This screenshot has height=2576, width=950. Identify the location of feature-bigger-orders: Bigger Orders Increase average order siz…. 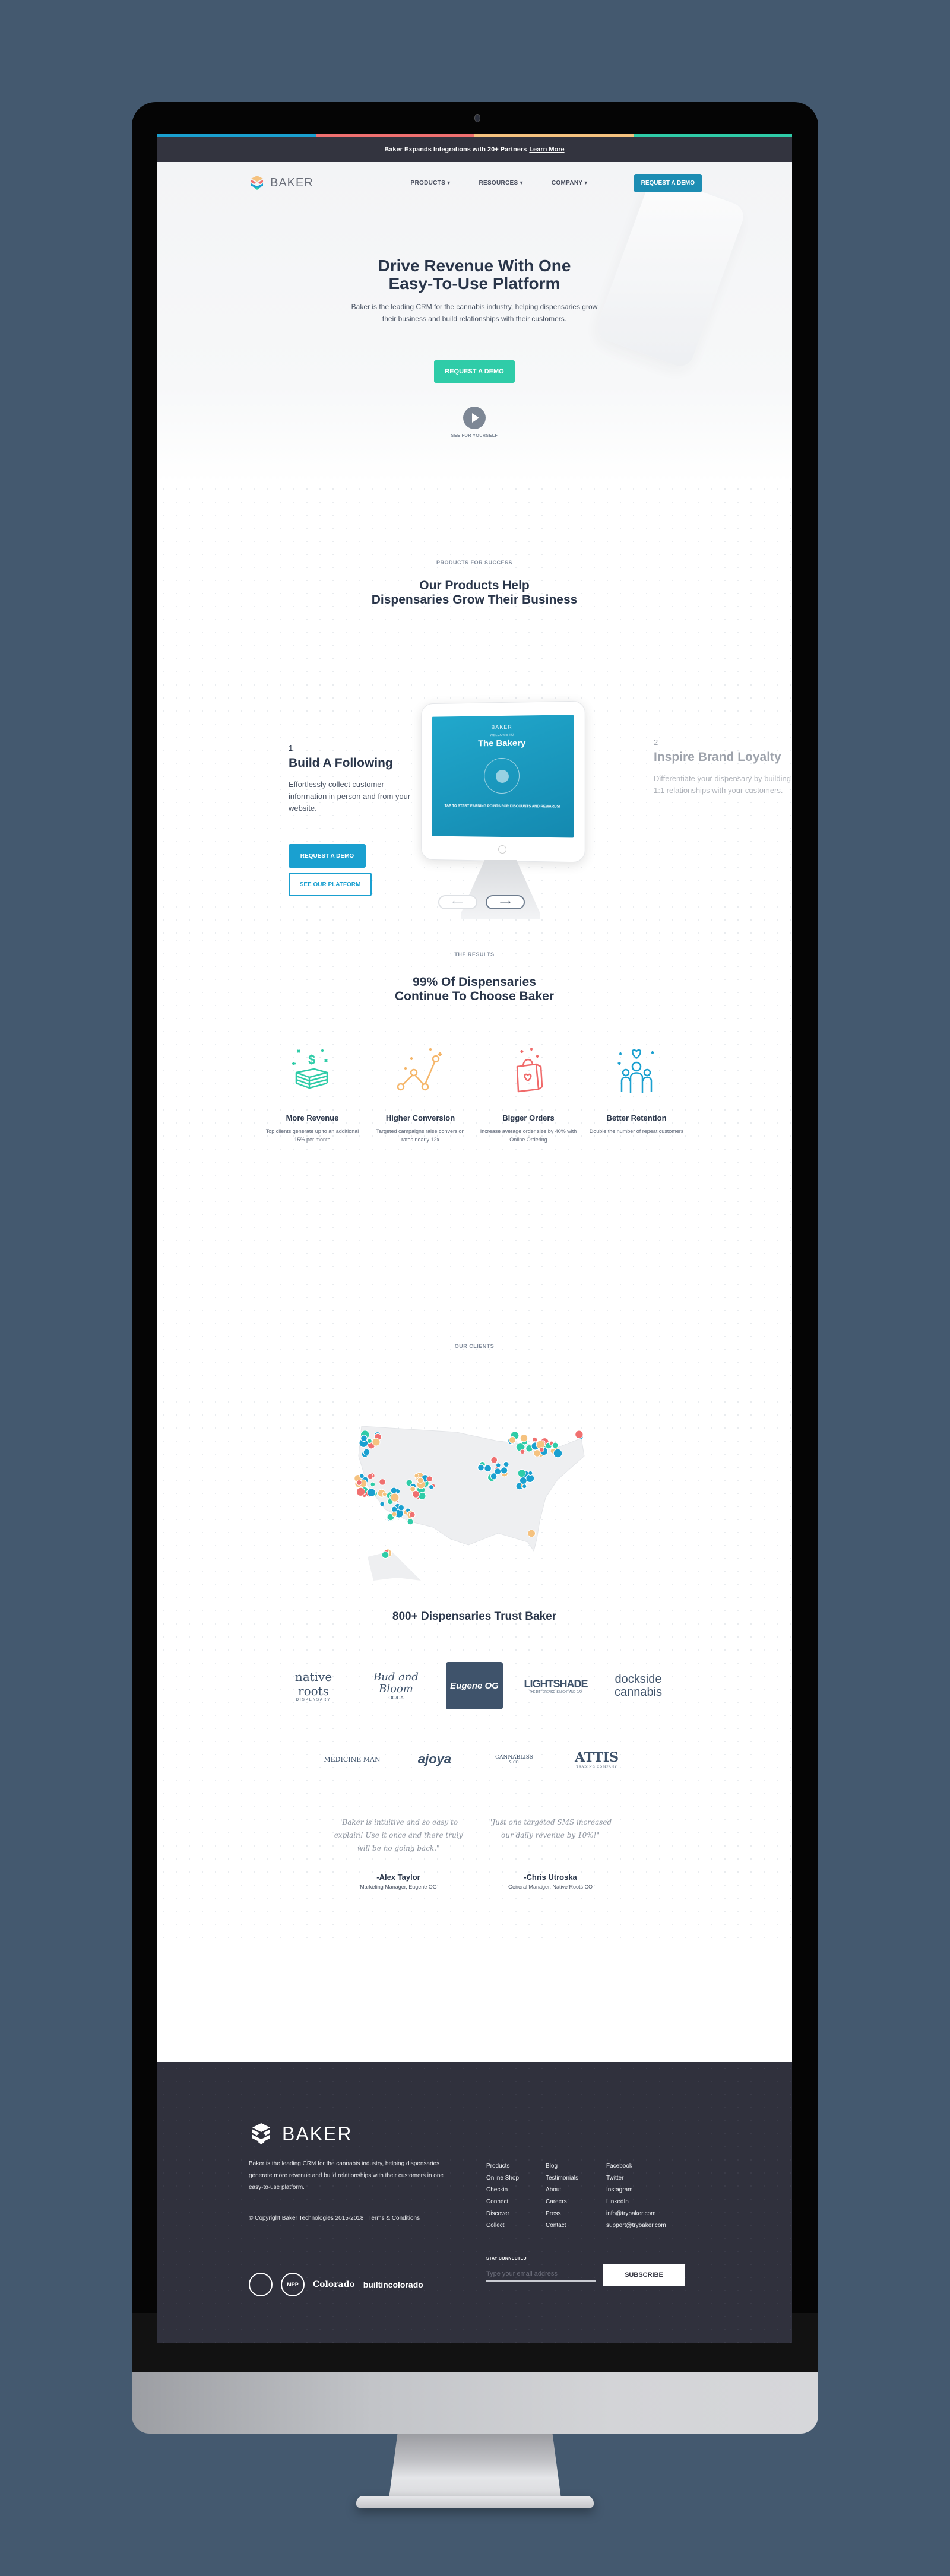
(528, 1094).